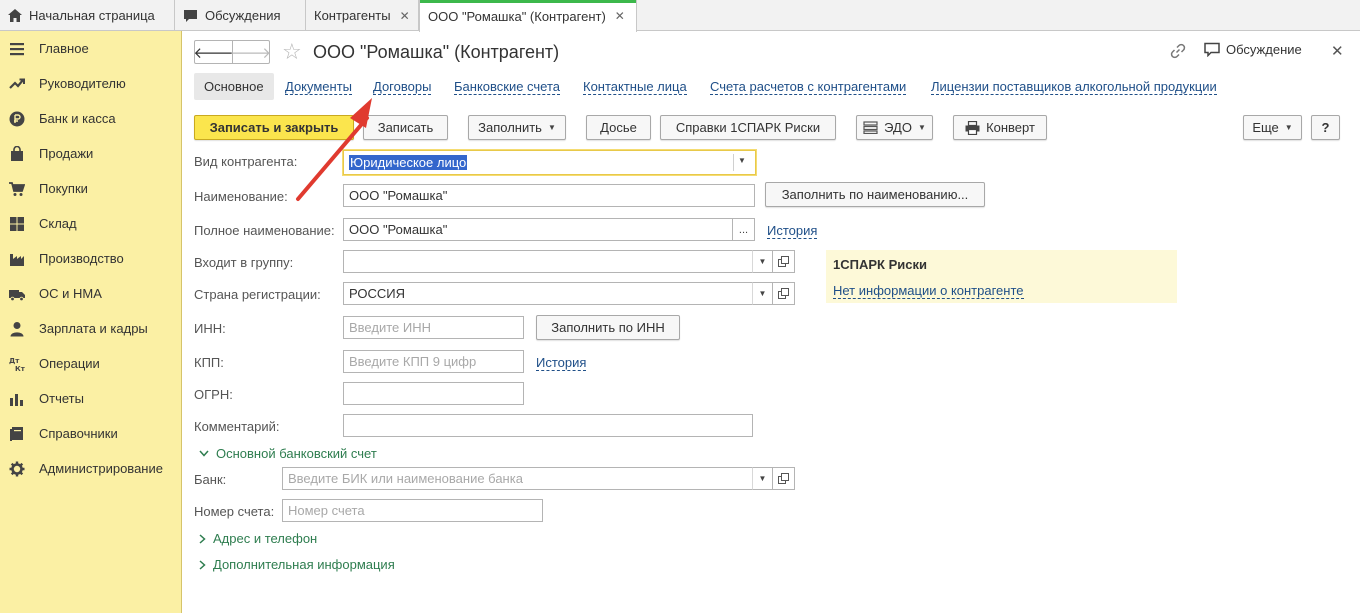 The width and height of the screenshot is (1360, 613). I want to click on tab-label: ООО "Ромашка" (Контрагент), so click(517, 16).